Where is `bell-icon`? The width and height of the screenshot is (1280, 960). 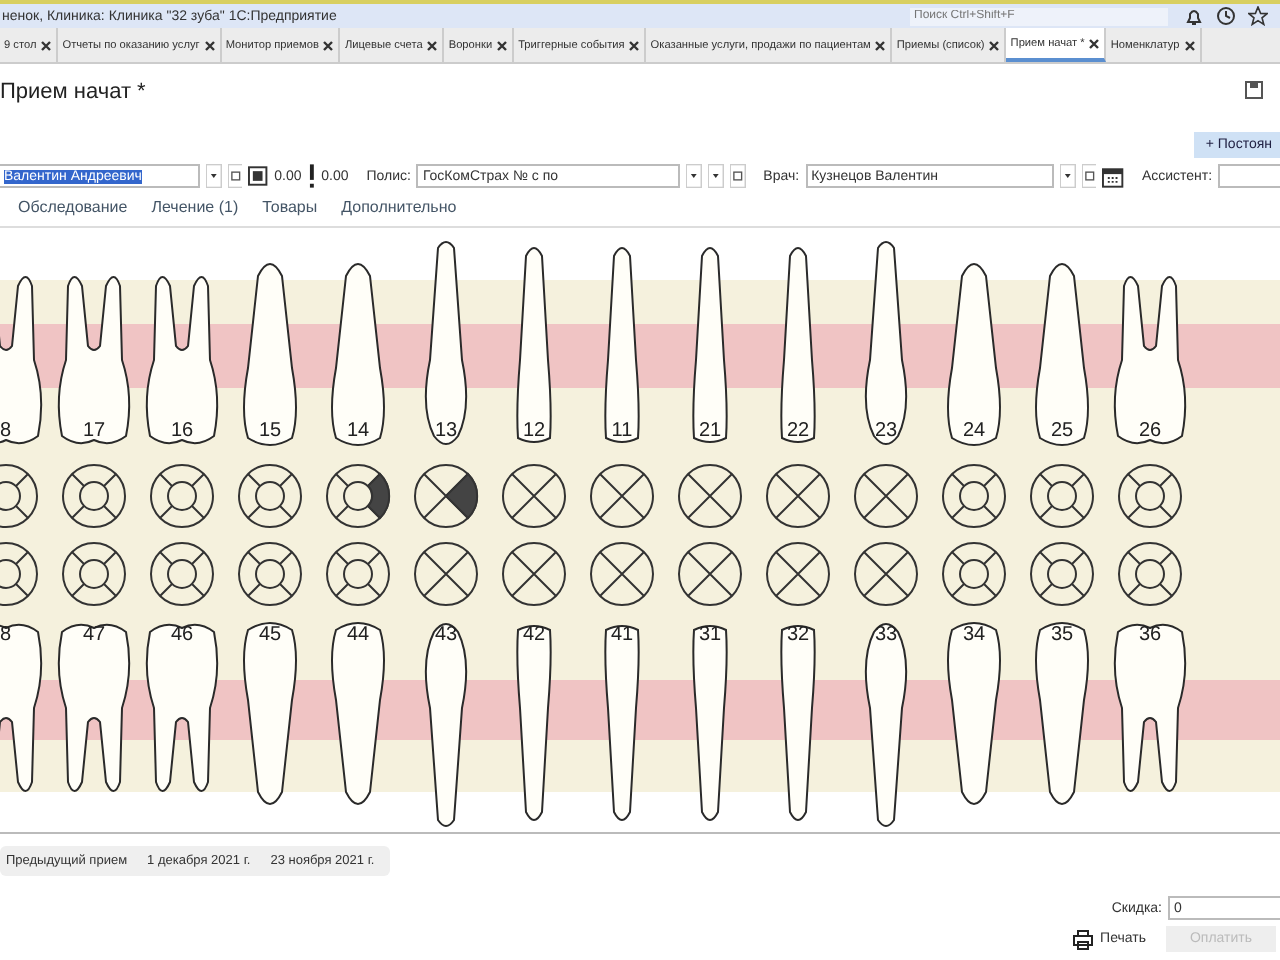
bell-icon is located at coordinates (1194, 16).